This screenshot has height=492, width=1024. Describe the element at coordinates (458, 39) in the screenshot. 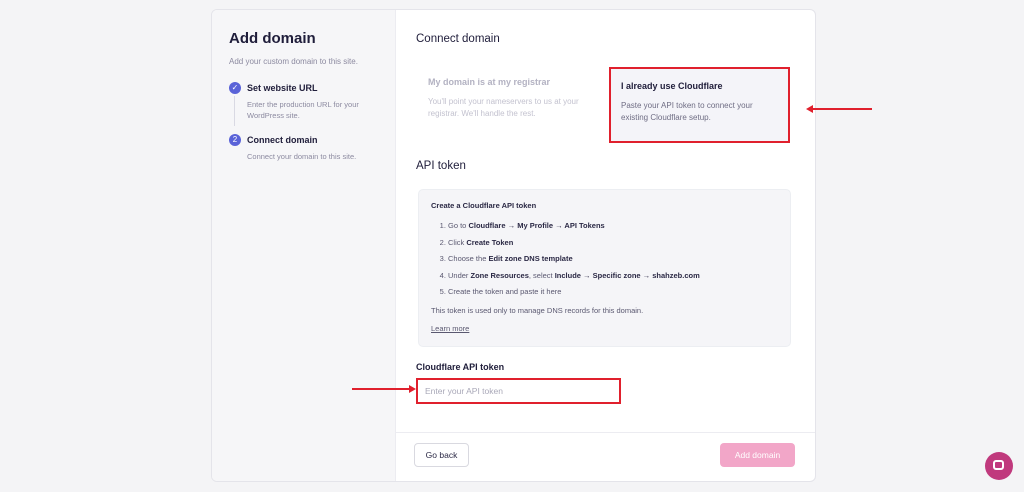

I see `section-heading: Connect domain` at that location.